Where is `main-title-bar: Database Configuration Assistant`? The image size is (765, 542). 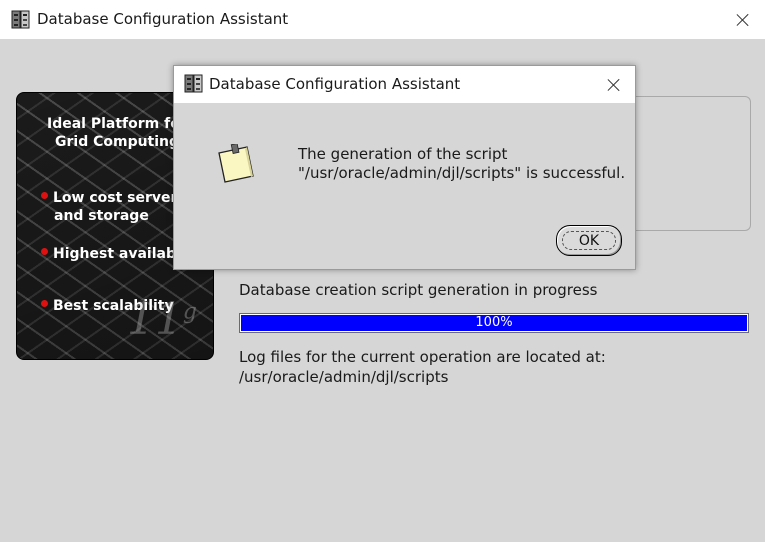
main-title-bar: Database Configuration Assistant is located at coordinates (382, 19).